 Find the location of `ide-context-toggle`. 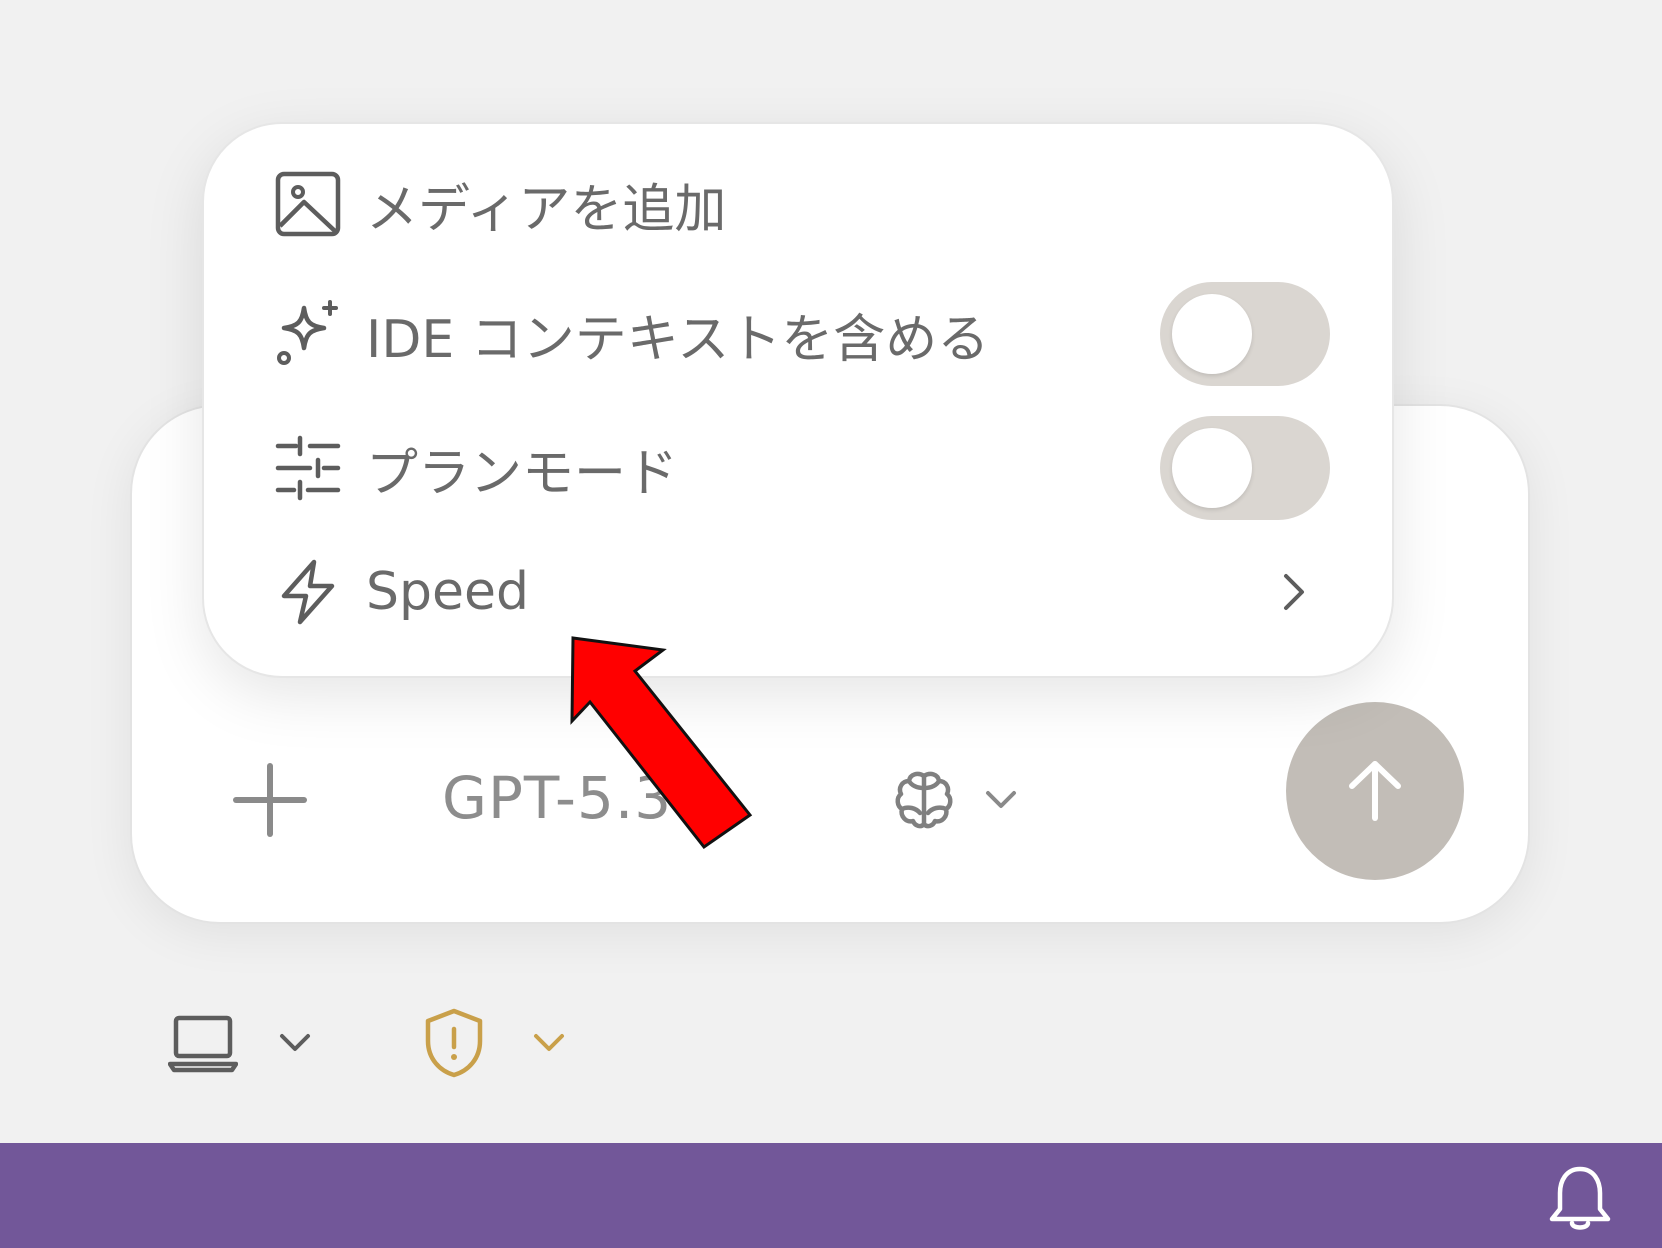

ide-context-toggle is located at coordinates (1245, 334).